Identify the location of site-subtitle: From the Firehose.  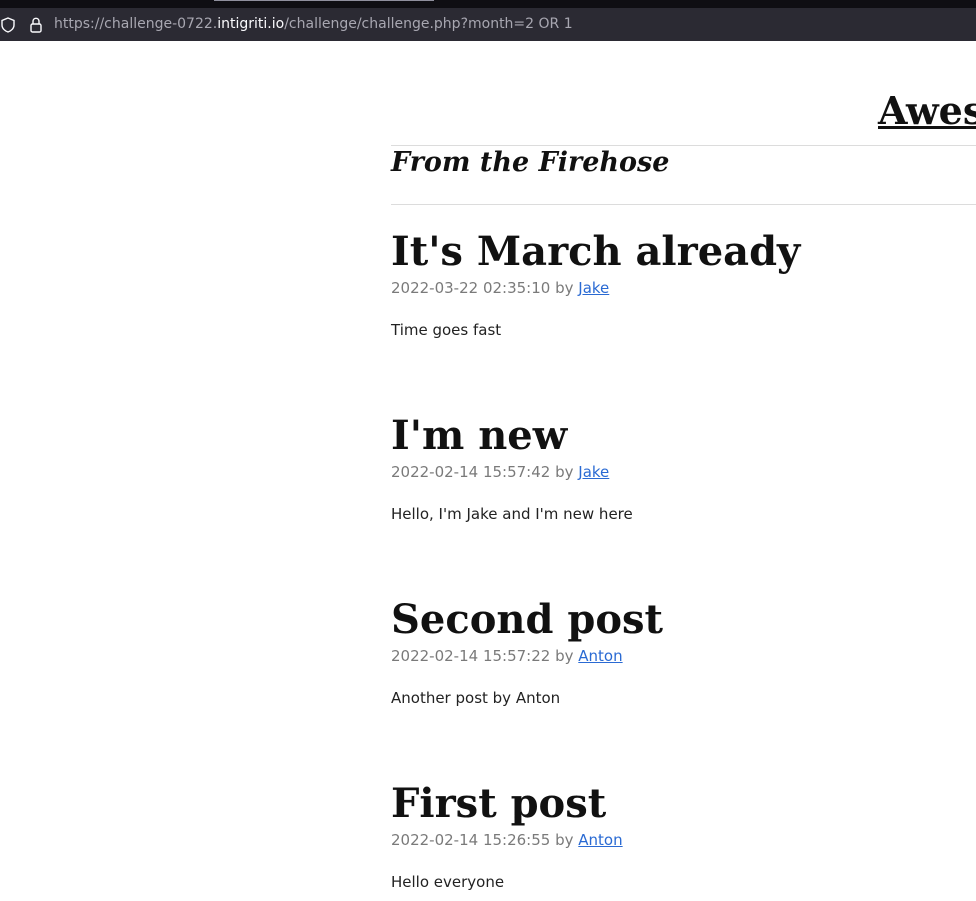
(530, 162).